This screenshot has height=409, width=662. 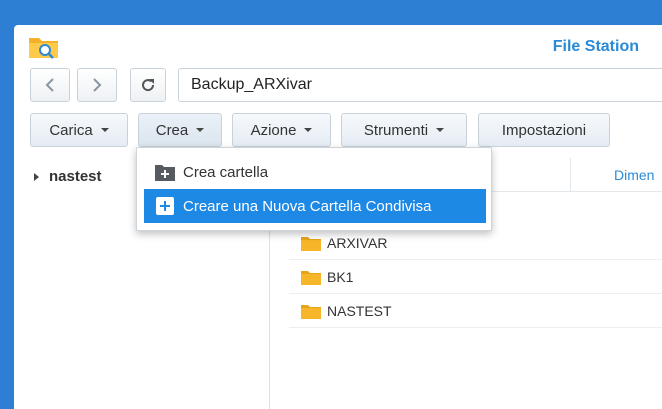 What do you see at coordinates (475, 243) in the screenshot?
I see `file-row: ARXIVAR` at bounding box center [475, 243].